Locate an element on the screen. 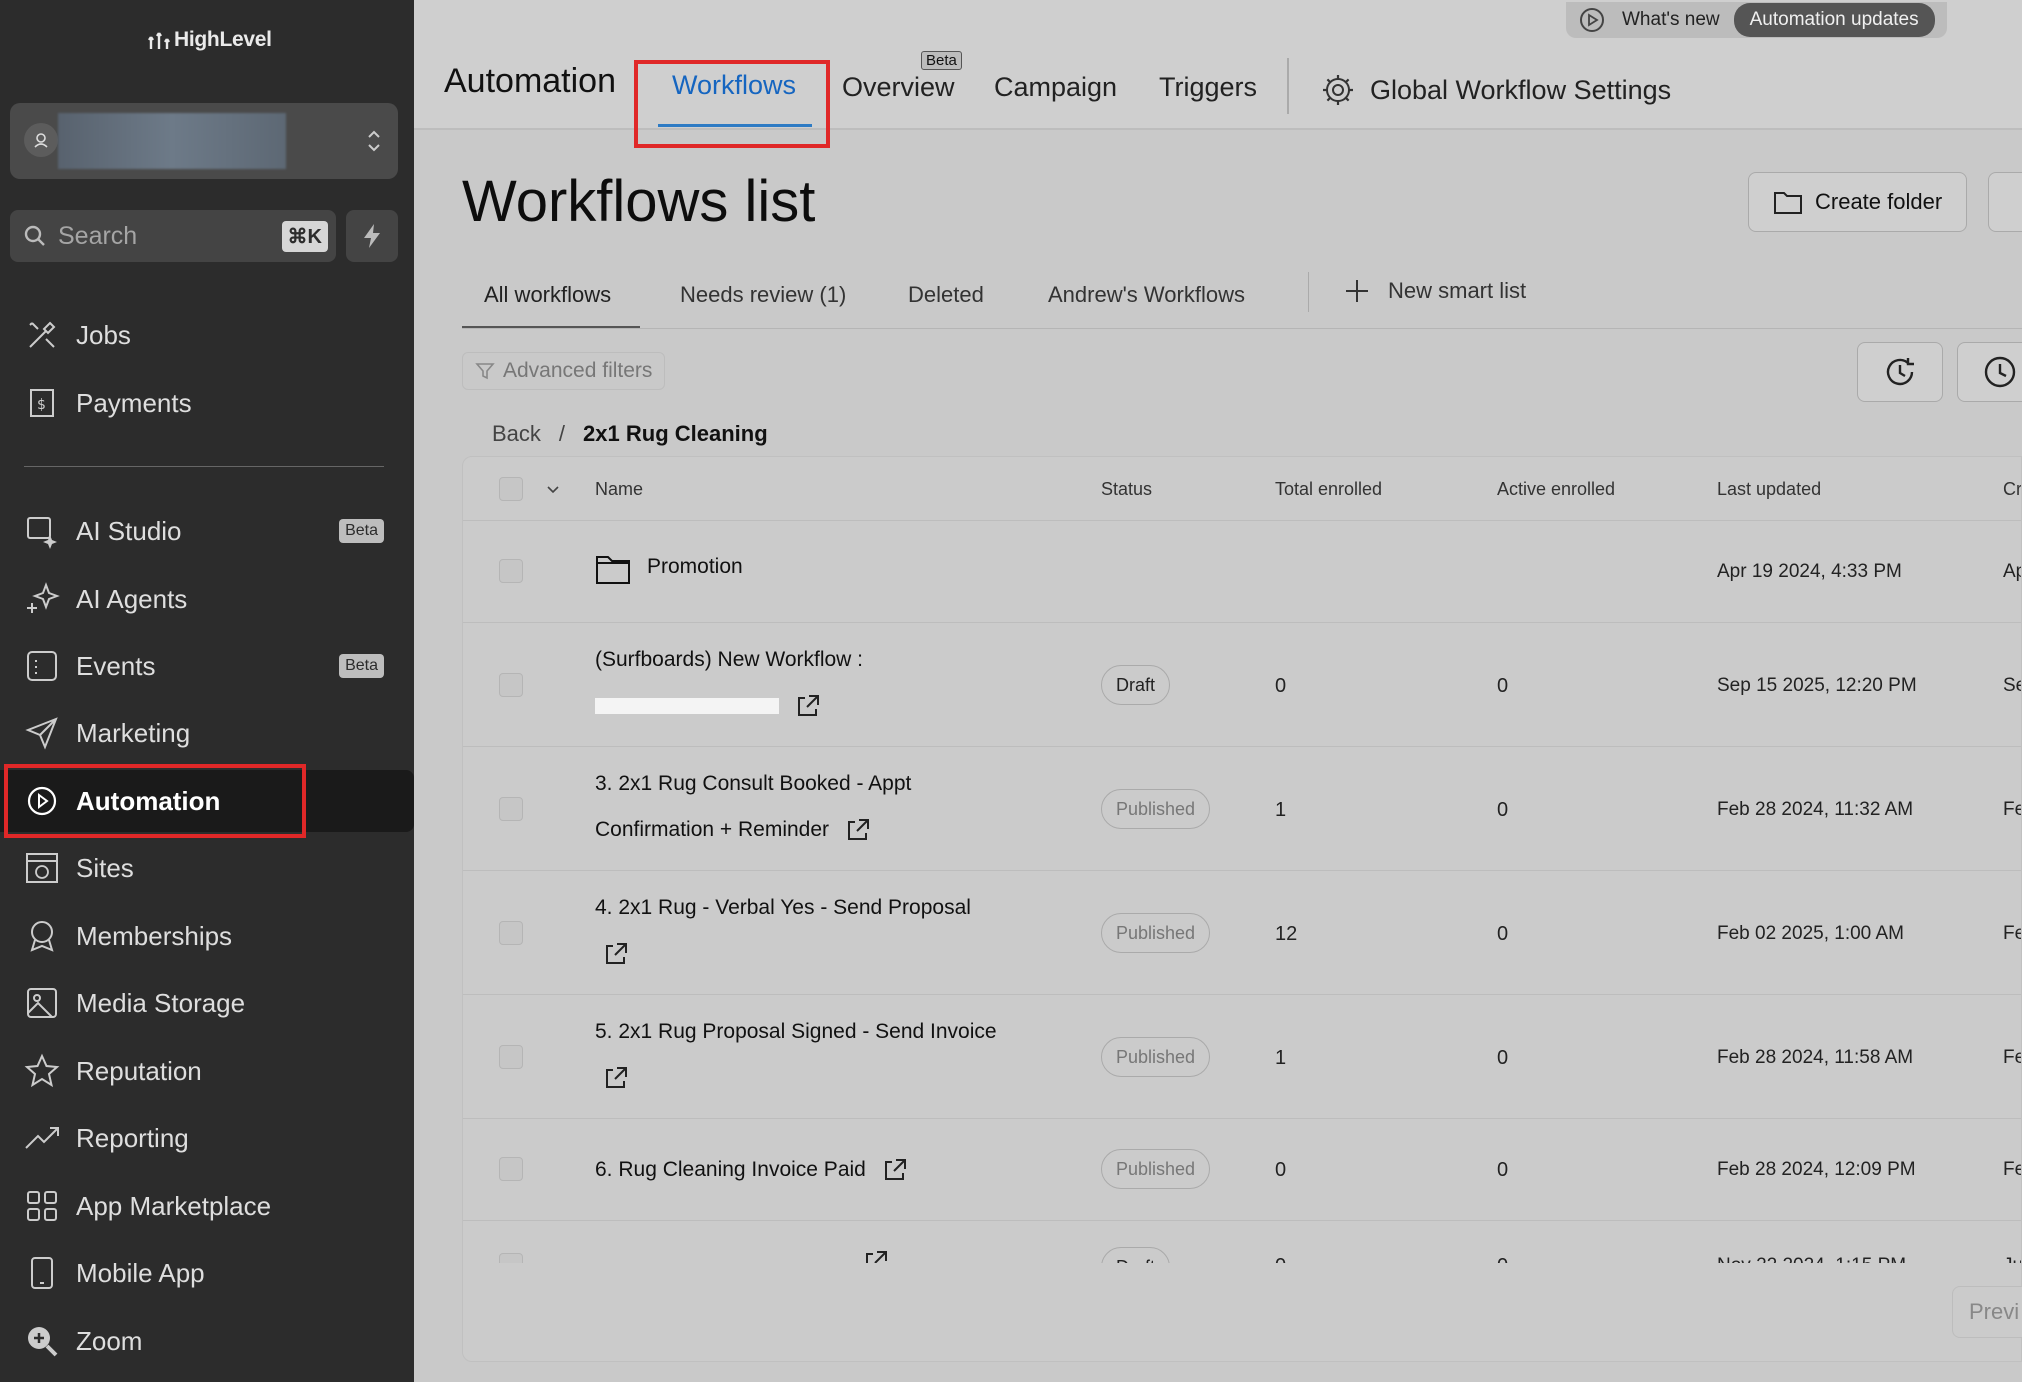 This screenshot has height=1382, width=2022. total-enrolled: 0 is located at coordinates (1280, 1259).